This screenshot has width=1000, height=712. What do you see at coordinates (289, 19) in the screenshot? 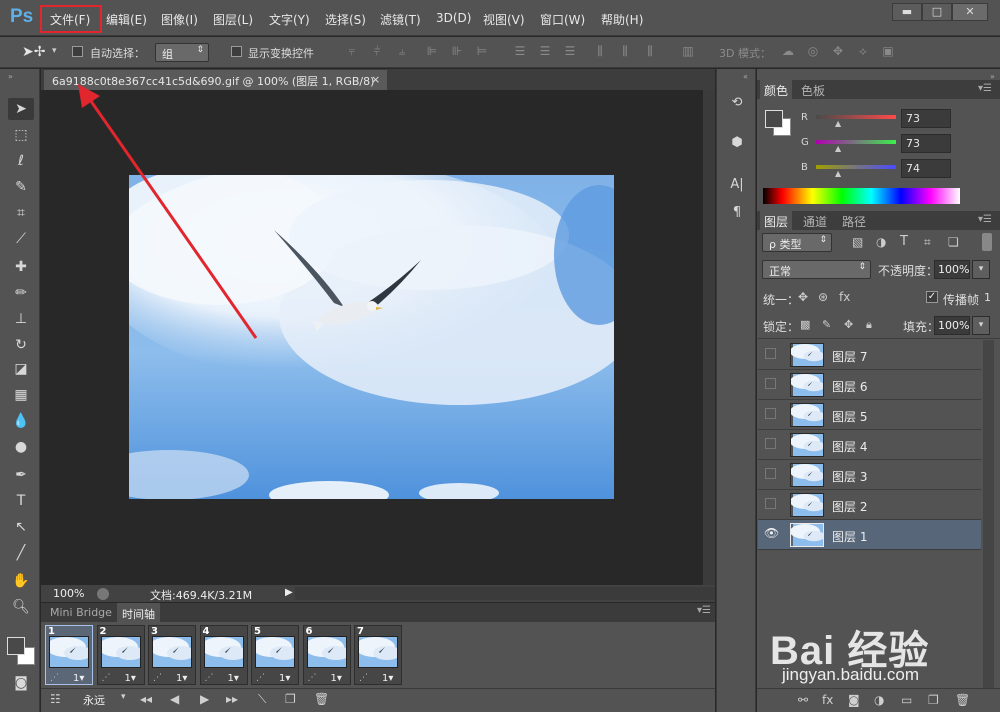
I see `menu-type: 文字(Y)` at bounding box center [289, 19].